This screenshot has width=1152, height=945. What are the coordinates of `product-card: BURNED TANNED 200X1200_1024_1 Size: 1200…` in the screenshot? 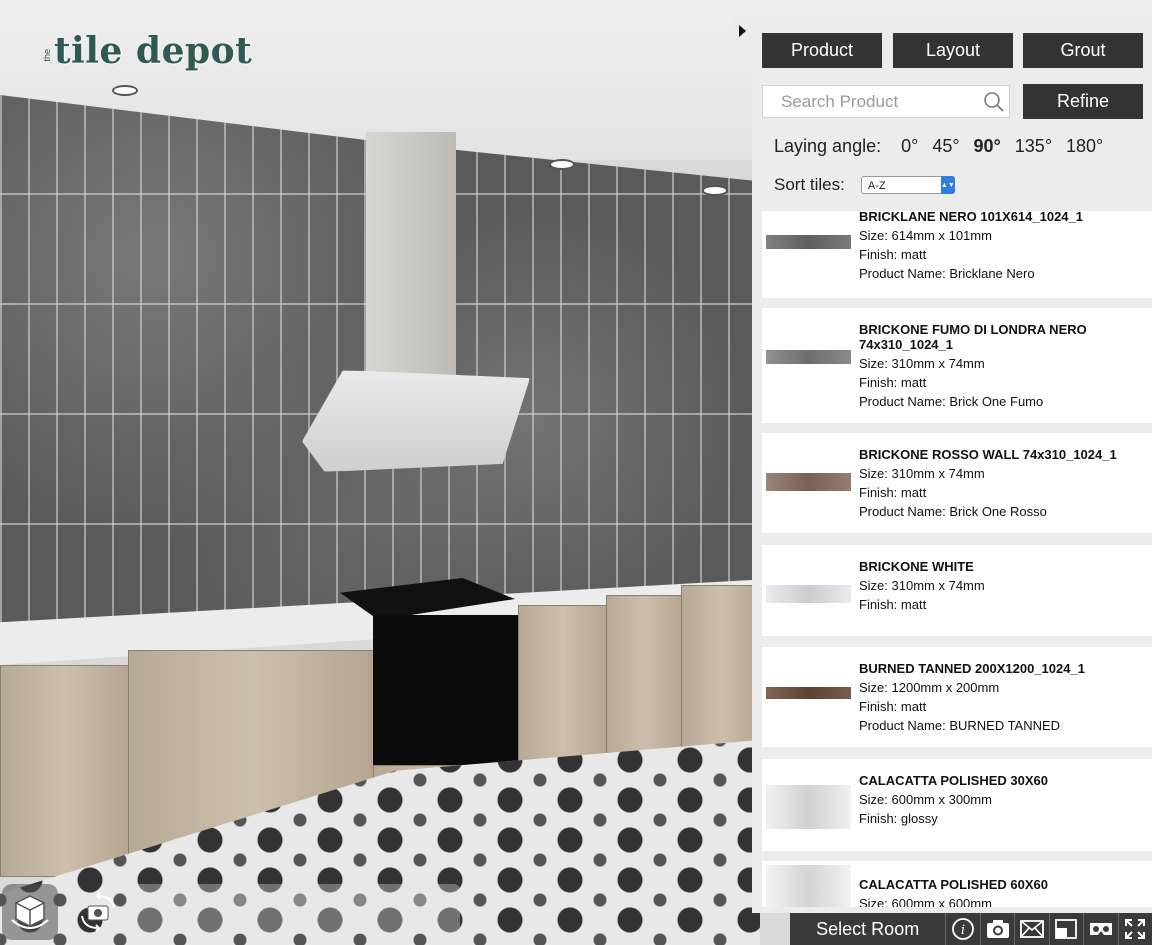 It's located at (957, 697).